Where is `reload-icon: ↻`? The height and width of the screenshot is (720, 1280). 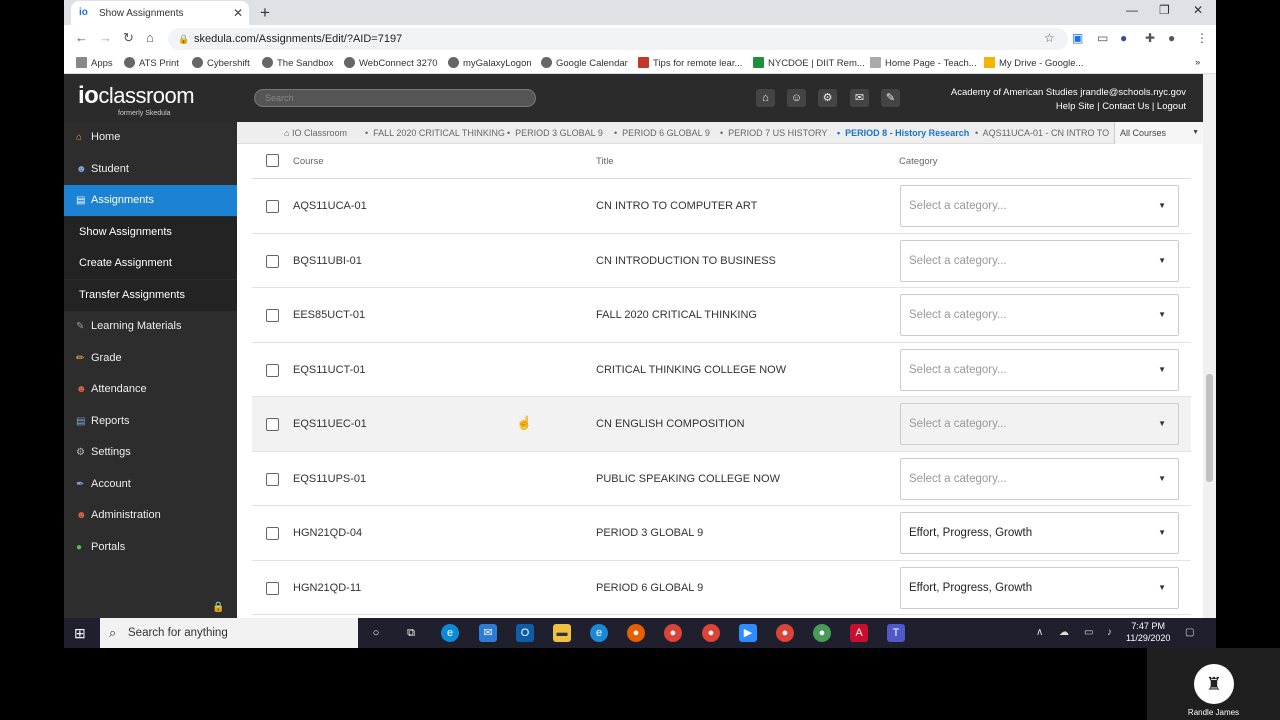 reload-icon: ↻ is located at coordinates (128, 38).